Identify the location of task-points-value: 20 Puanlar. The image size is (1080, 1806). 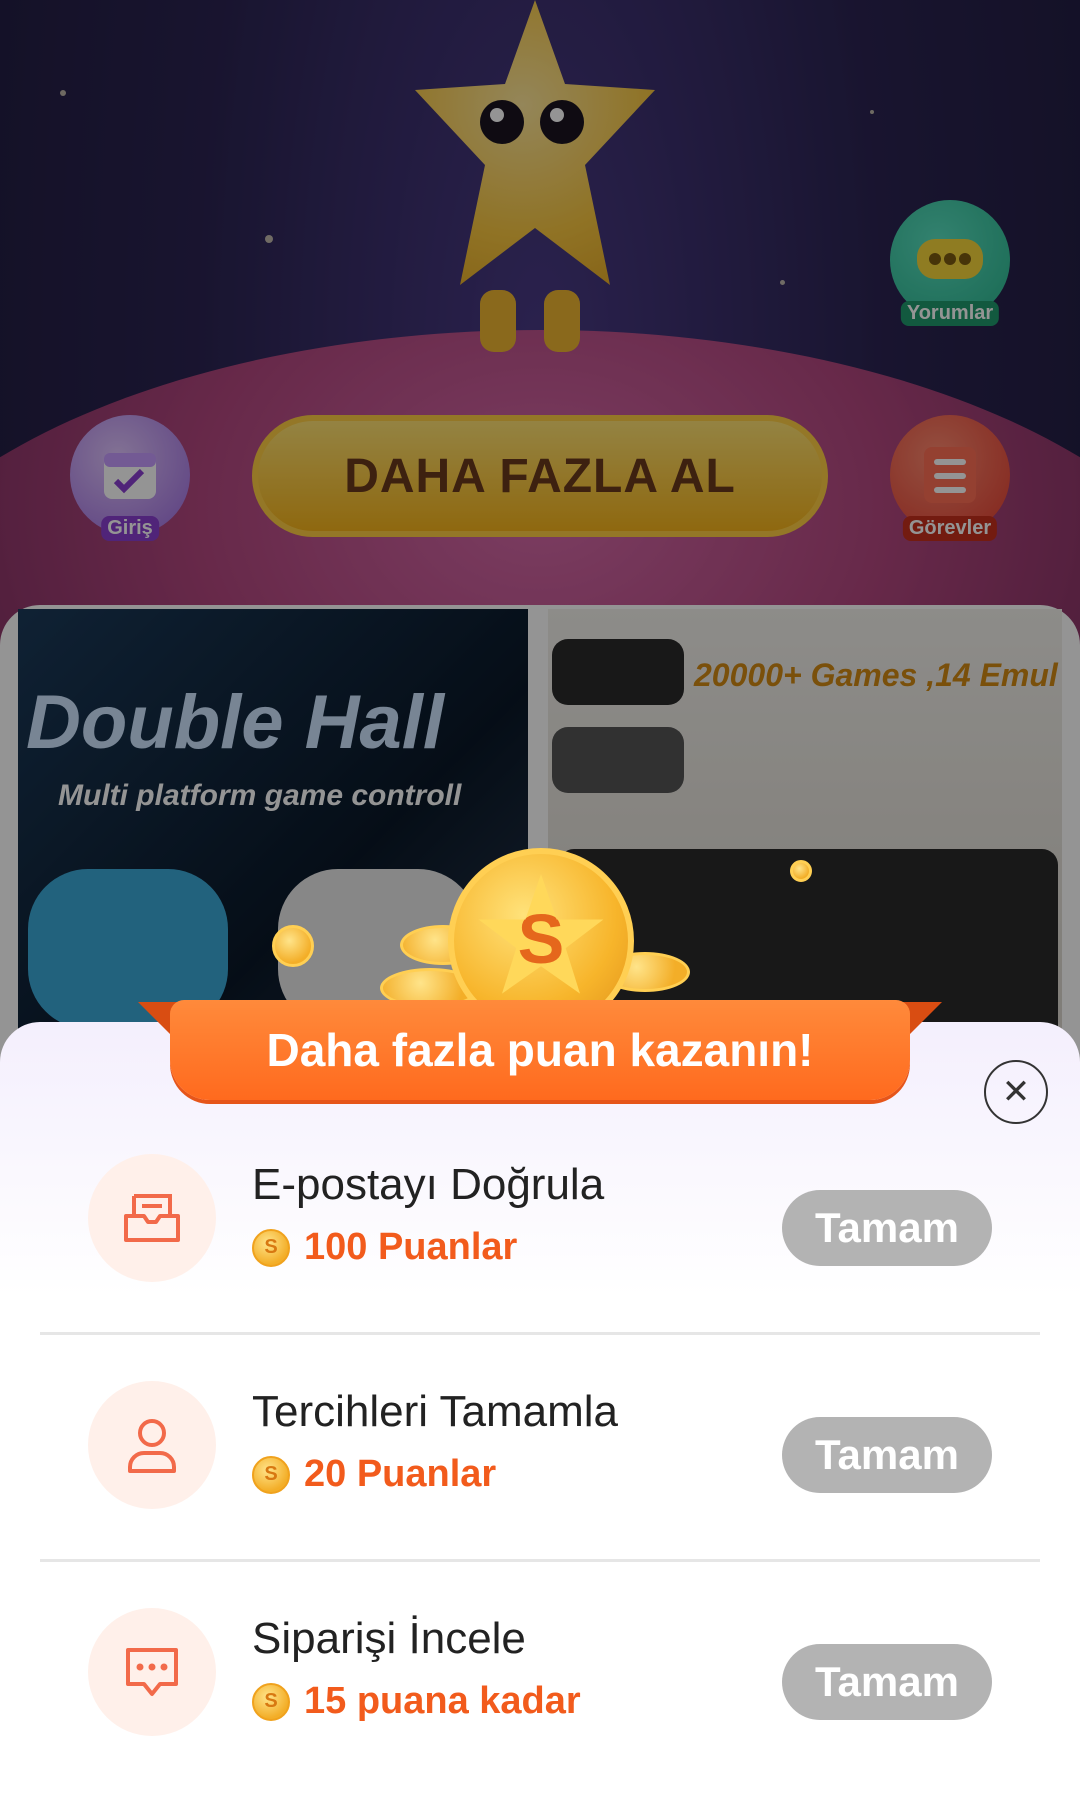
(400, 1474).